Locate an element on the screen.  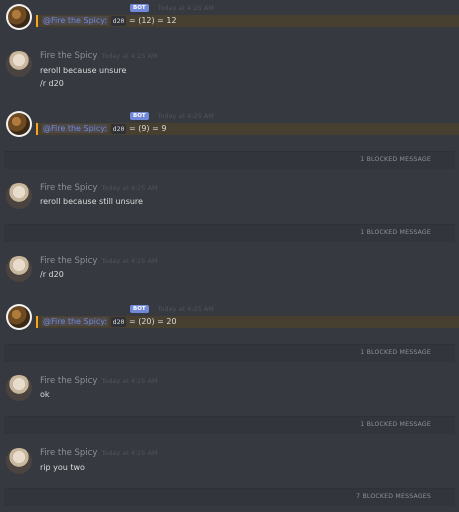
mention-highlight-row: @Fire the Spicy: d20 = (9) = 9 is located at coordinates (247, 129).